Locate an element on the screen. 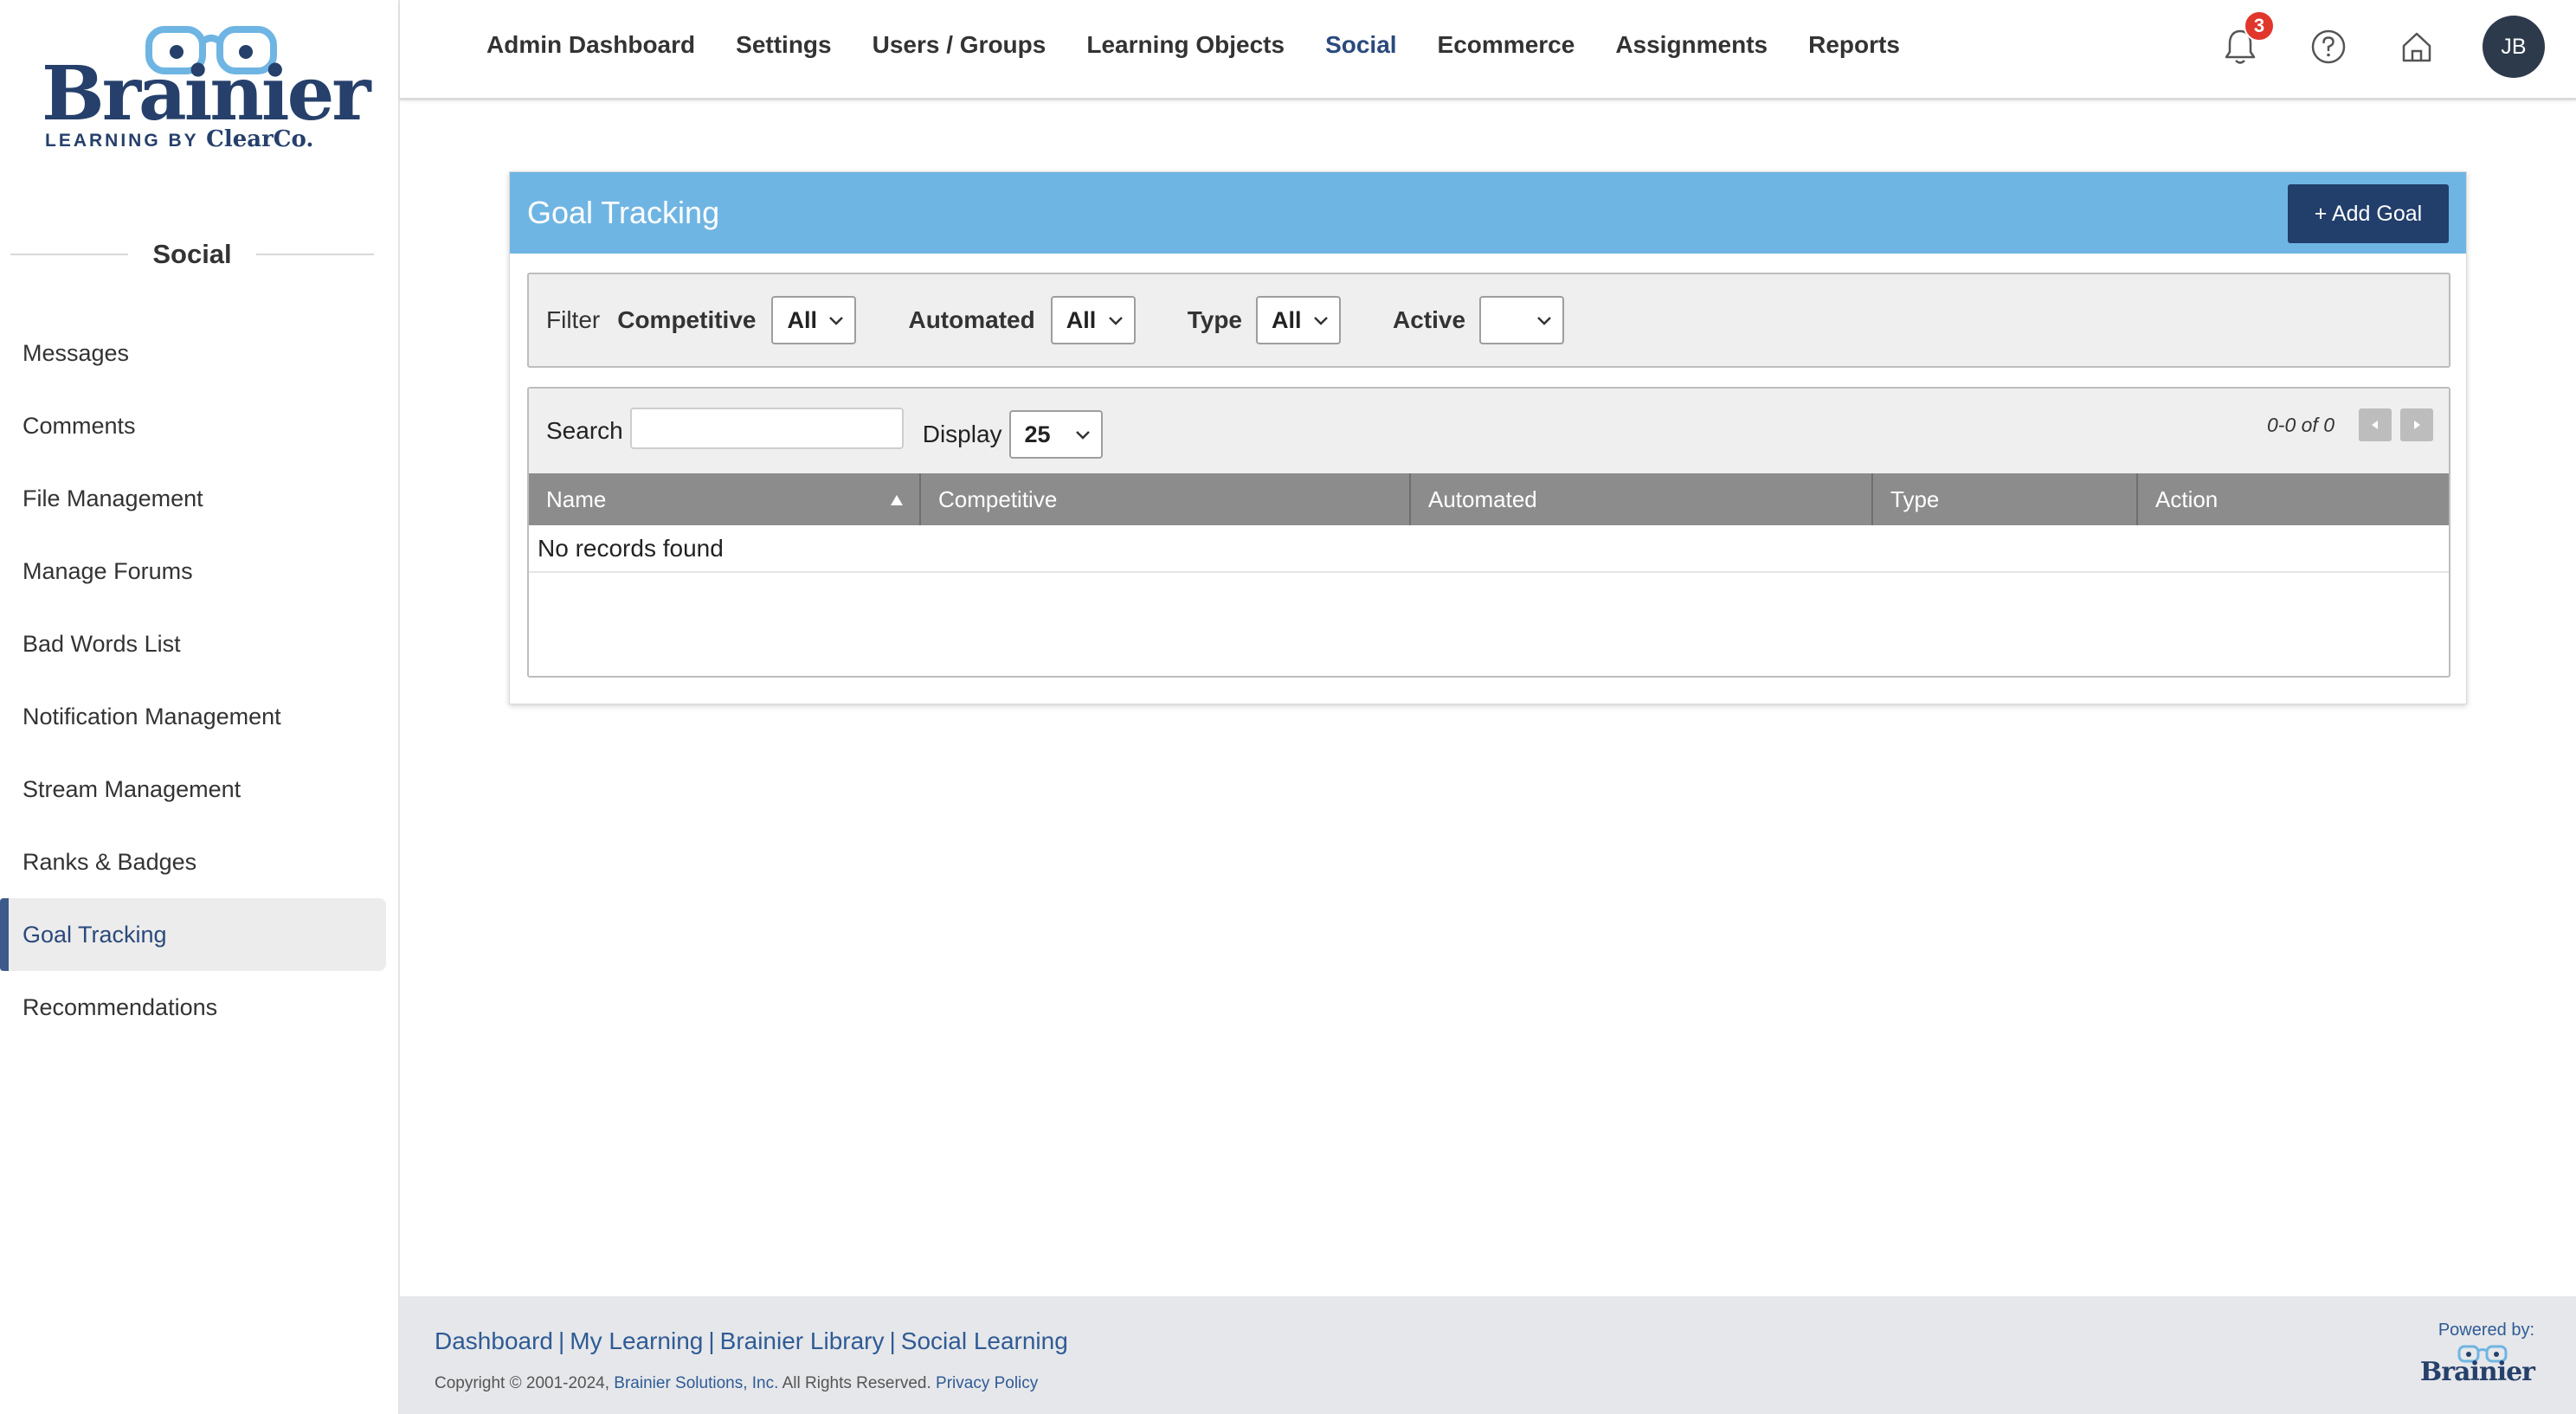  logo-wordmark: Brainier is located at coordinates (206, 94).